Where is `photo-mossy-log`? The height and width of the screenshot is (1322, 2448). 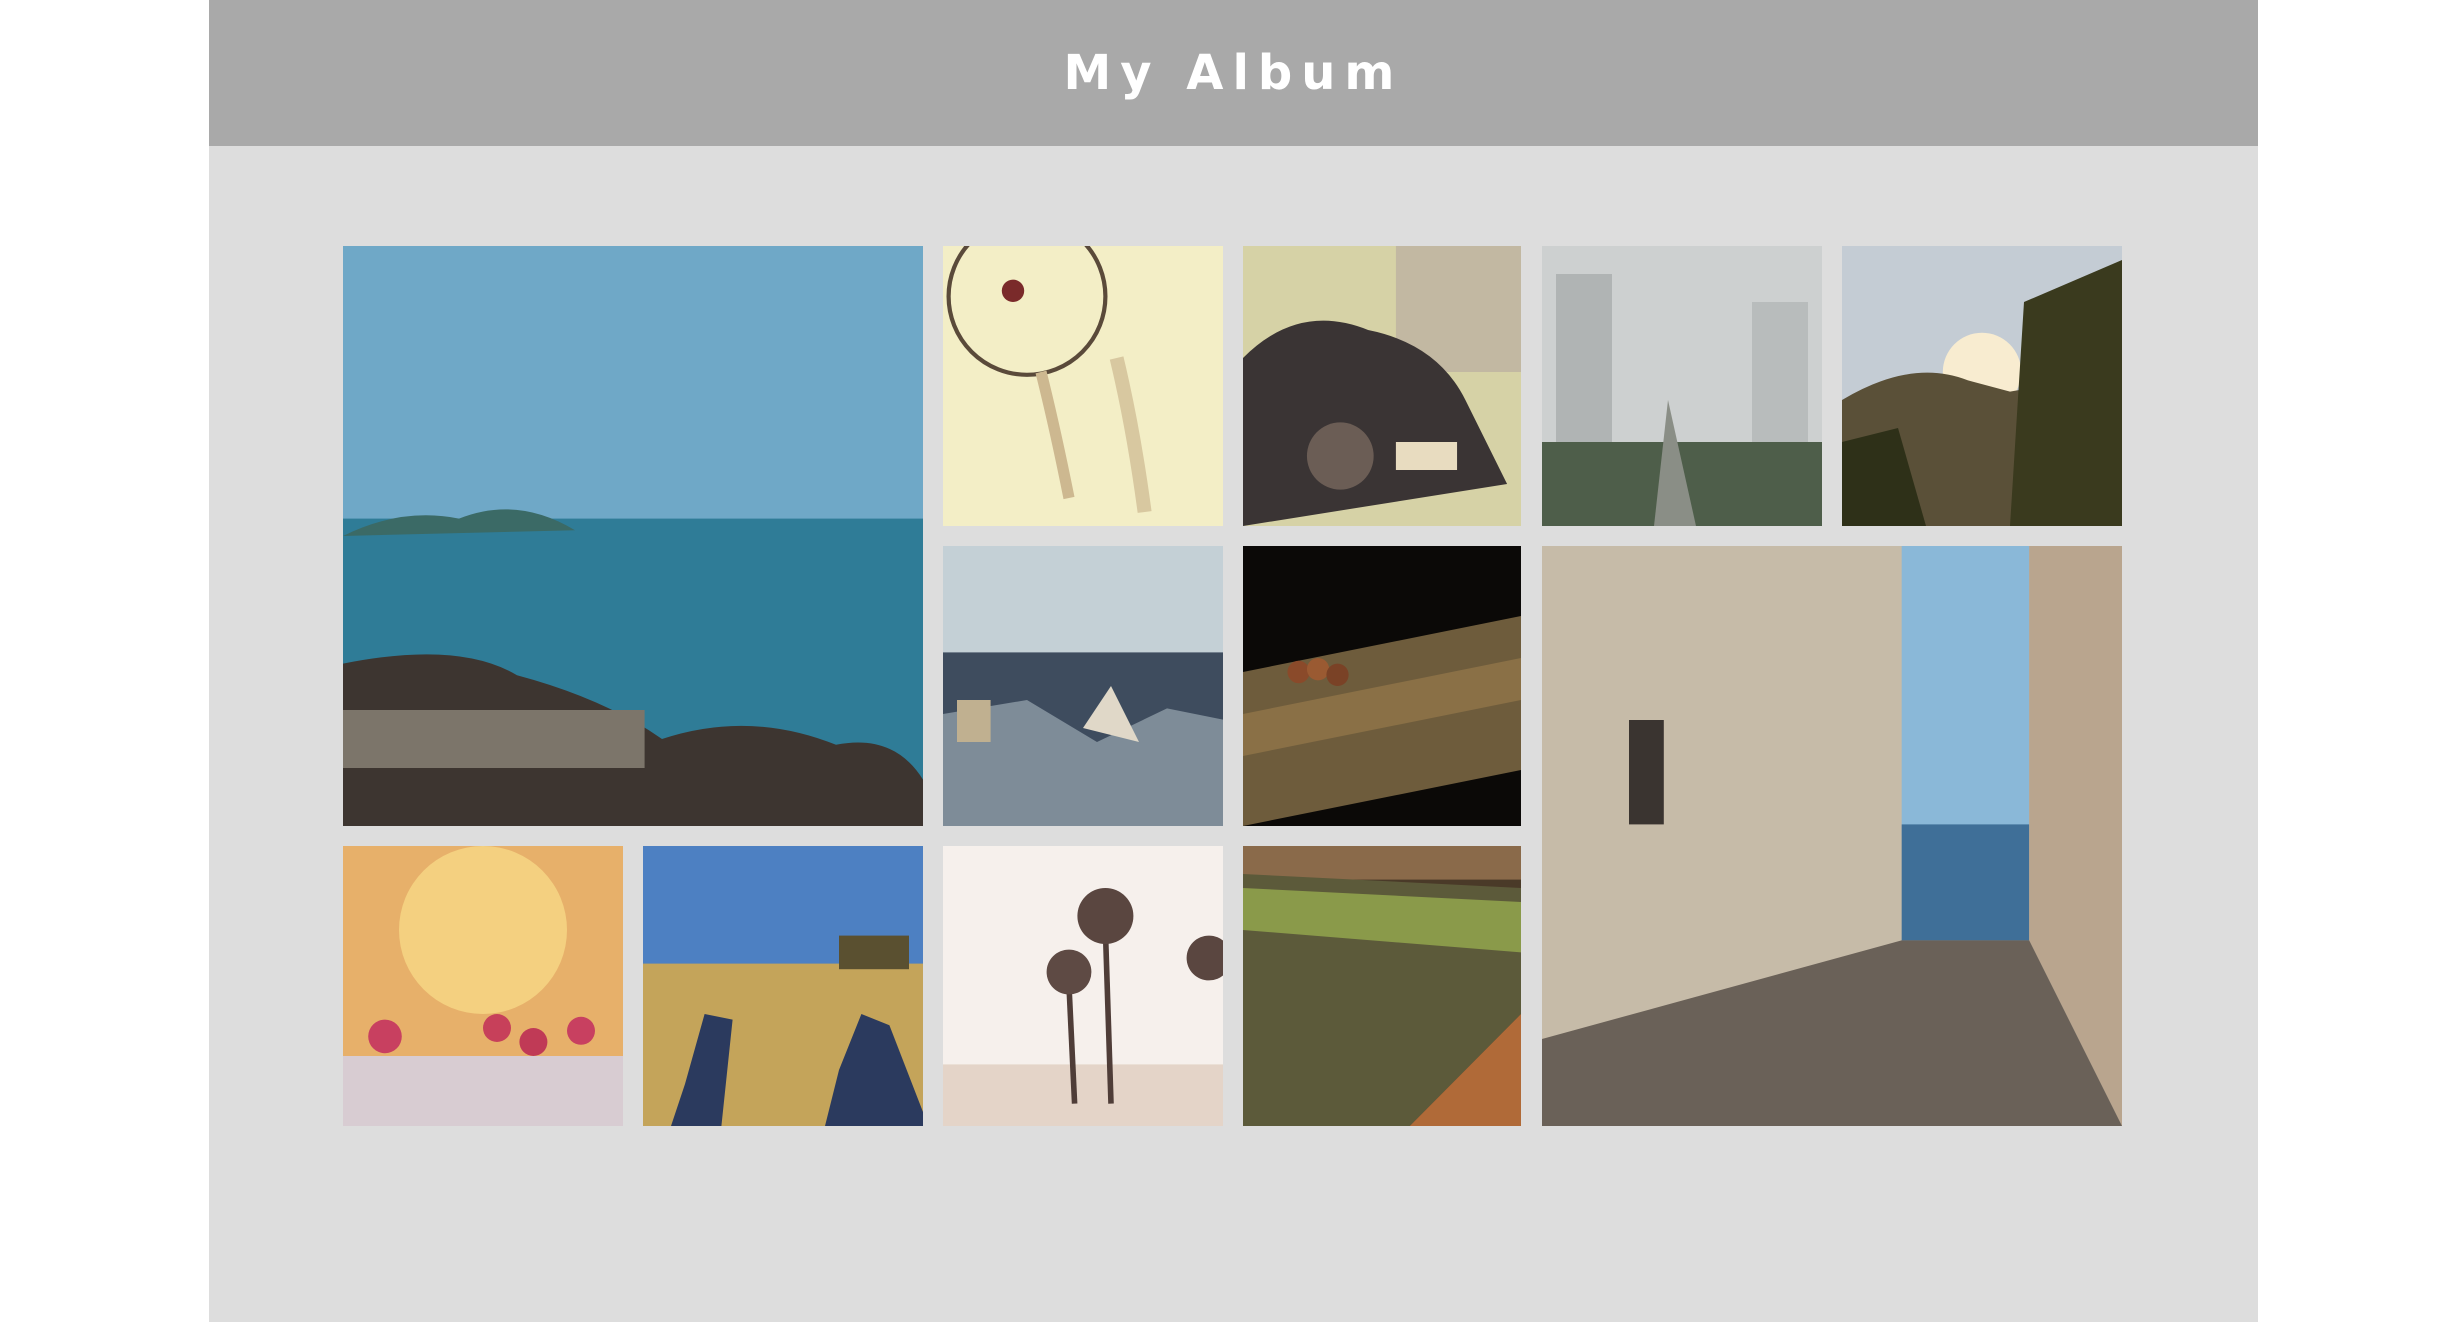 photo-mossy-log is located at coordinates (1382, 986).